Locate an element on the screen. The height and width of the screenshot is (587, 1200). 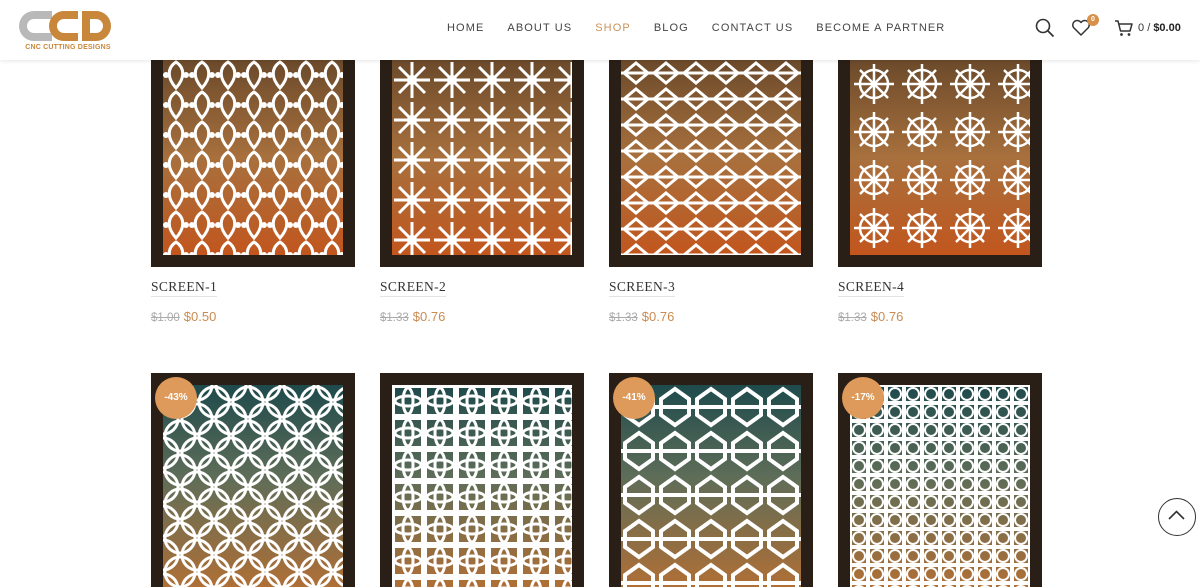
product-image: -41% is located at coordinates (711, 480).